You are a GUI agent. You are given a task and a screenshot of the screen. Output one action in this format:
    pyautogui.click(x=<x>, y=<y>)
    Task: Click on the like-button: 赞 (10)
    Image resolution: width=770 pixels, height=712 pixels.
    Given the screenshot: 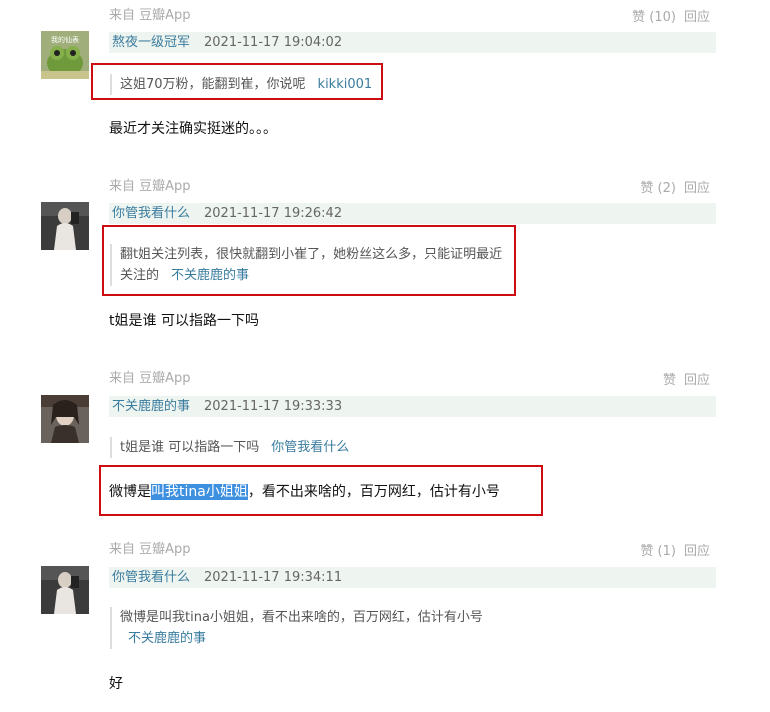 What is the action you would take?
    pyautogui.click(x=654, y=17)
    